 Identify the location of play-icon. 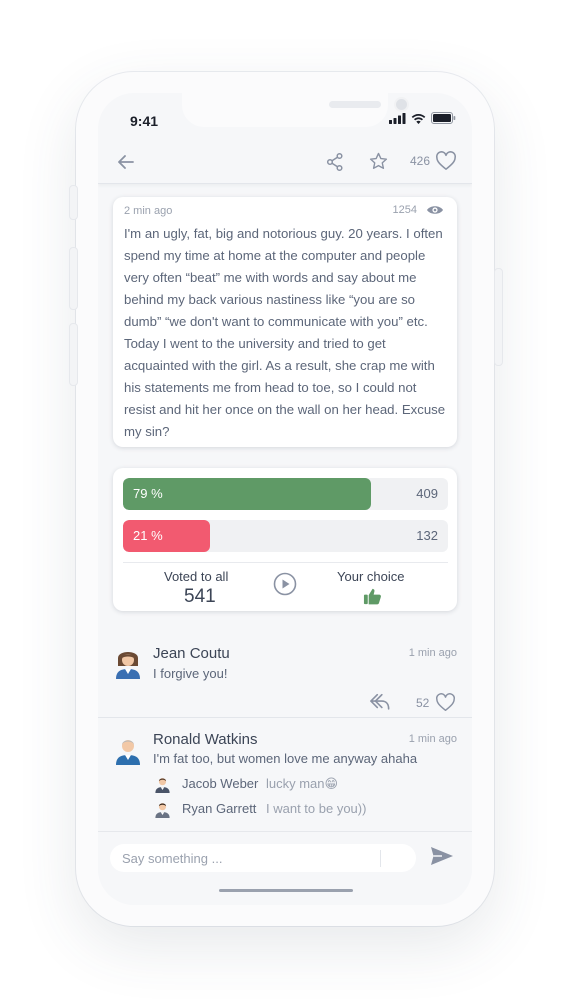
(285, 584).